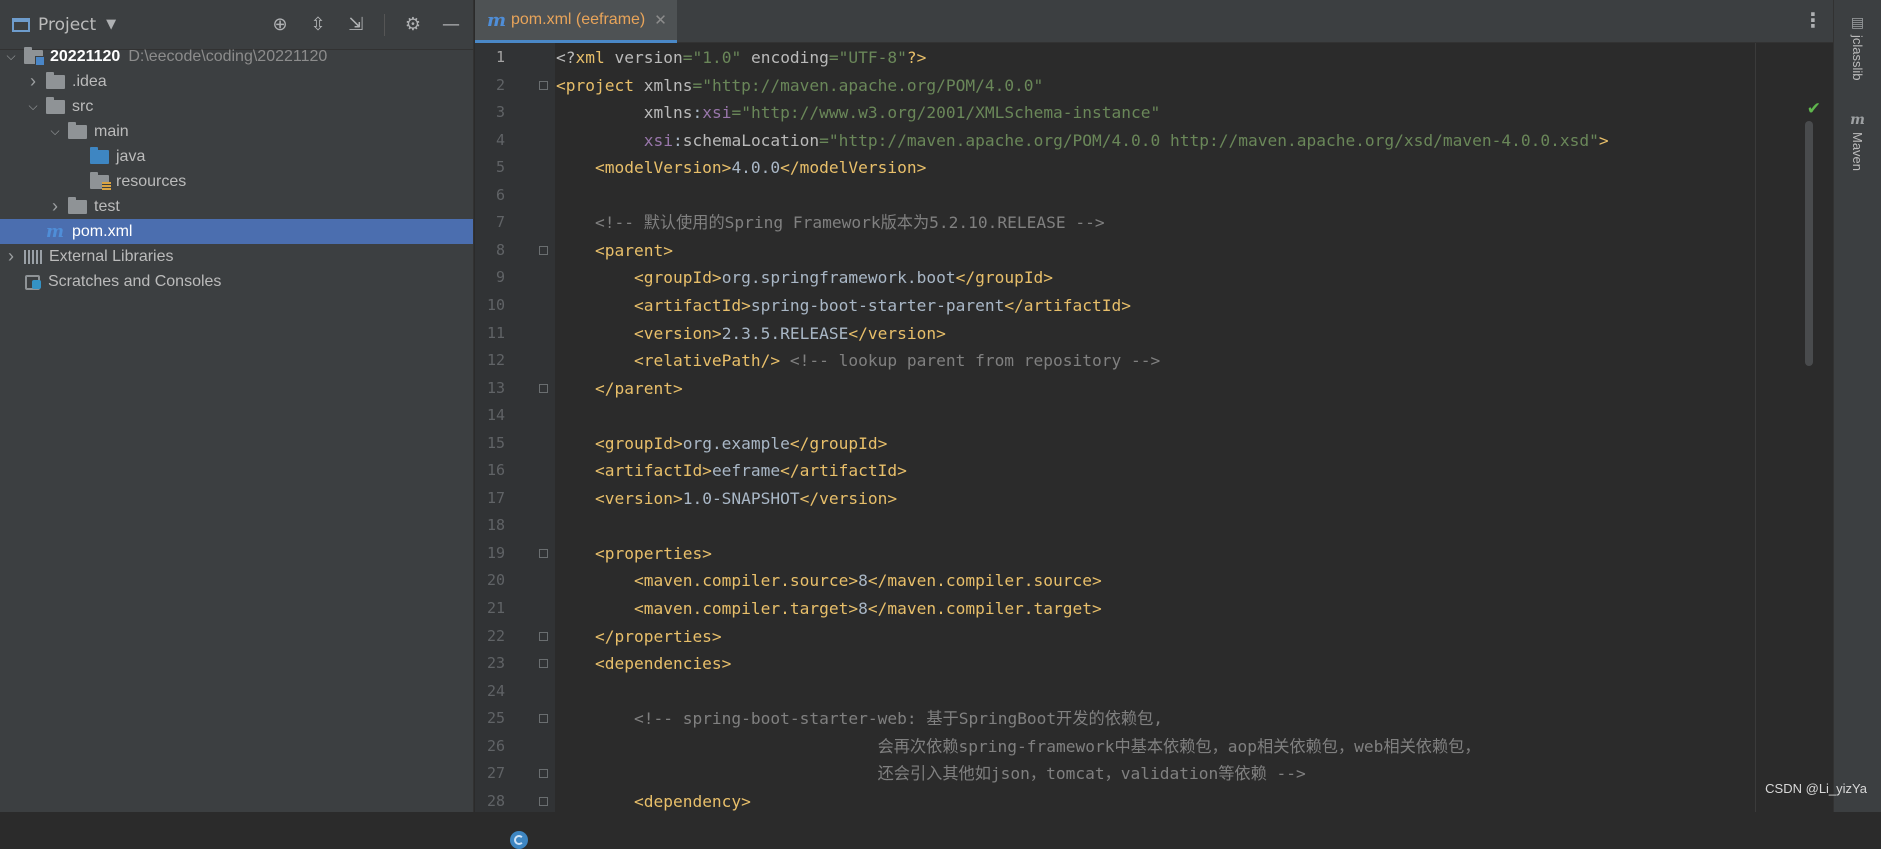  I want to click on tree-item: ›mpom.xml, so click(236, 231).